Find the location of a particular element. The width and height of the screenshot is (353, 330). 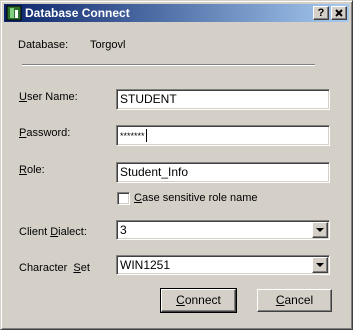

character-set-label: Character Set is located at coordinates (54, 268).